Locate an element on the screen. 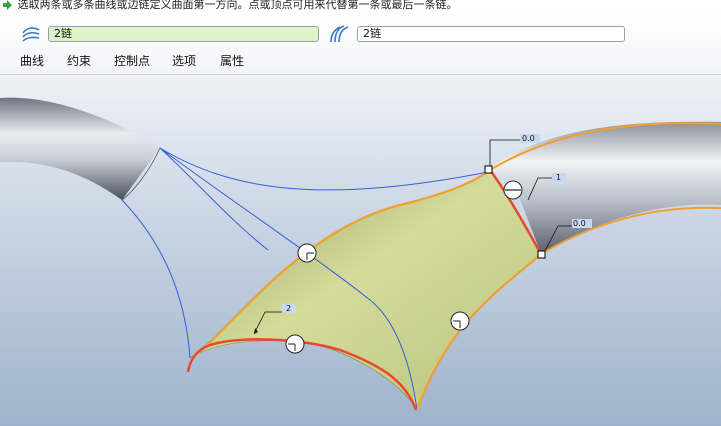 The height and width of the screenshot is (426, 721). first-direction-curves-icon is located at coordinates (31, 34).